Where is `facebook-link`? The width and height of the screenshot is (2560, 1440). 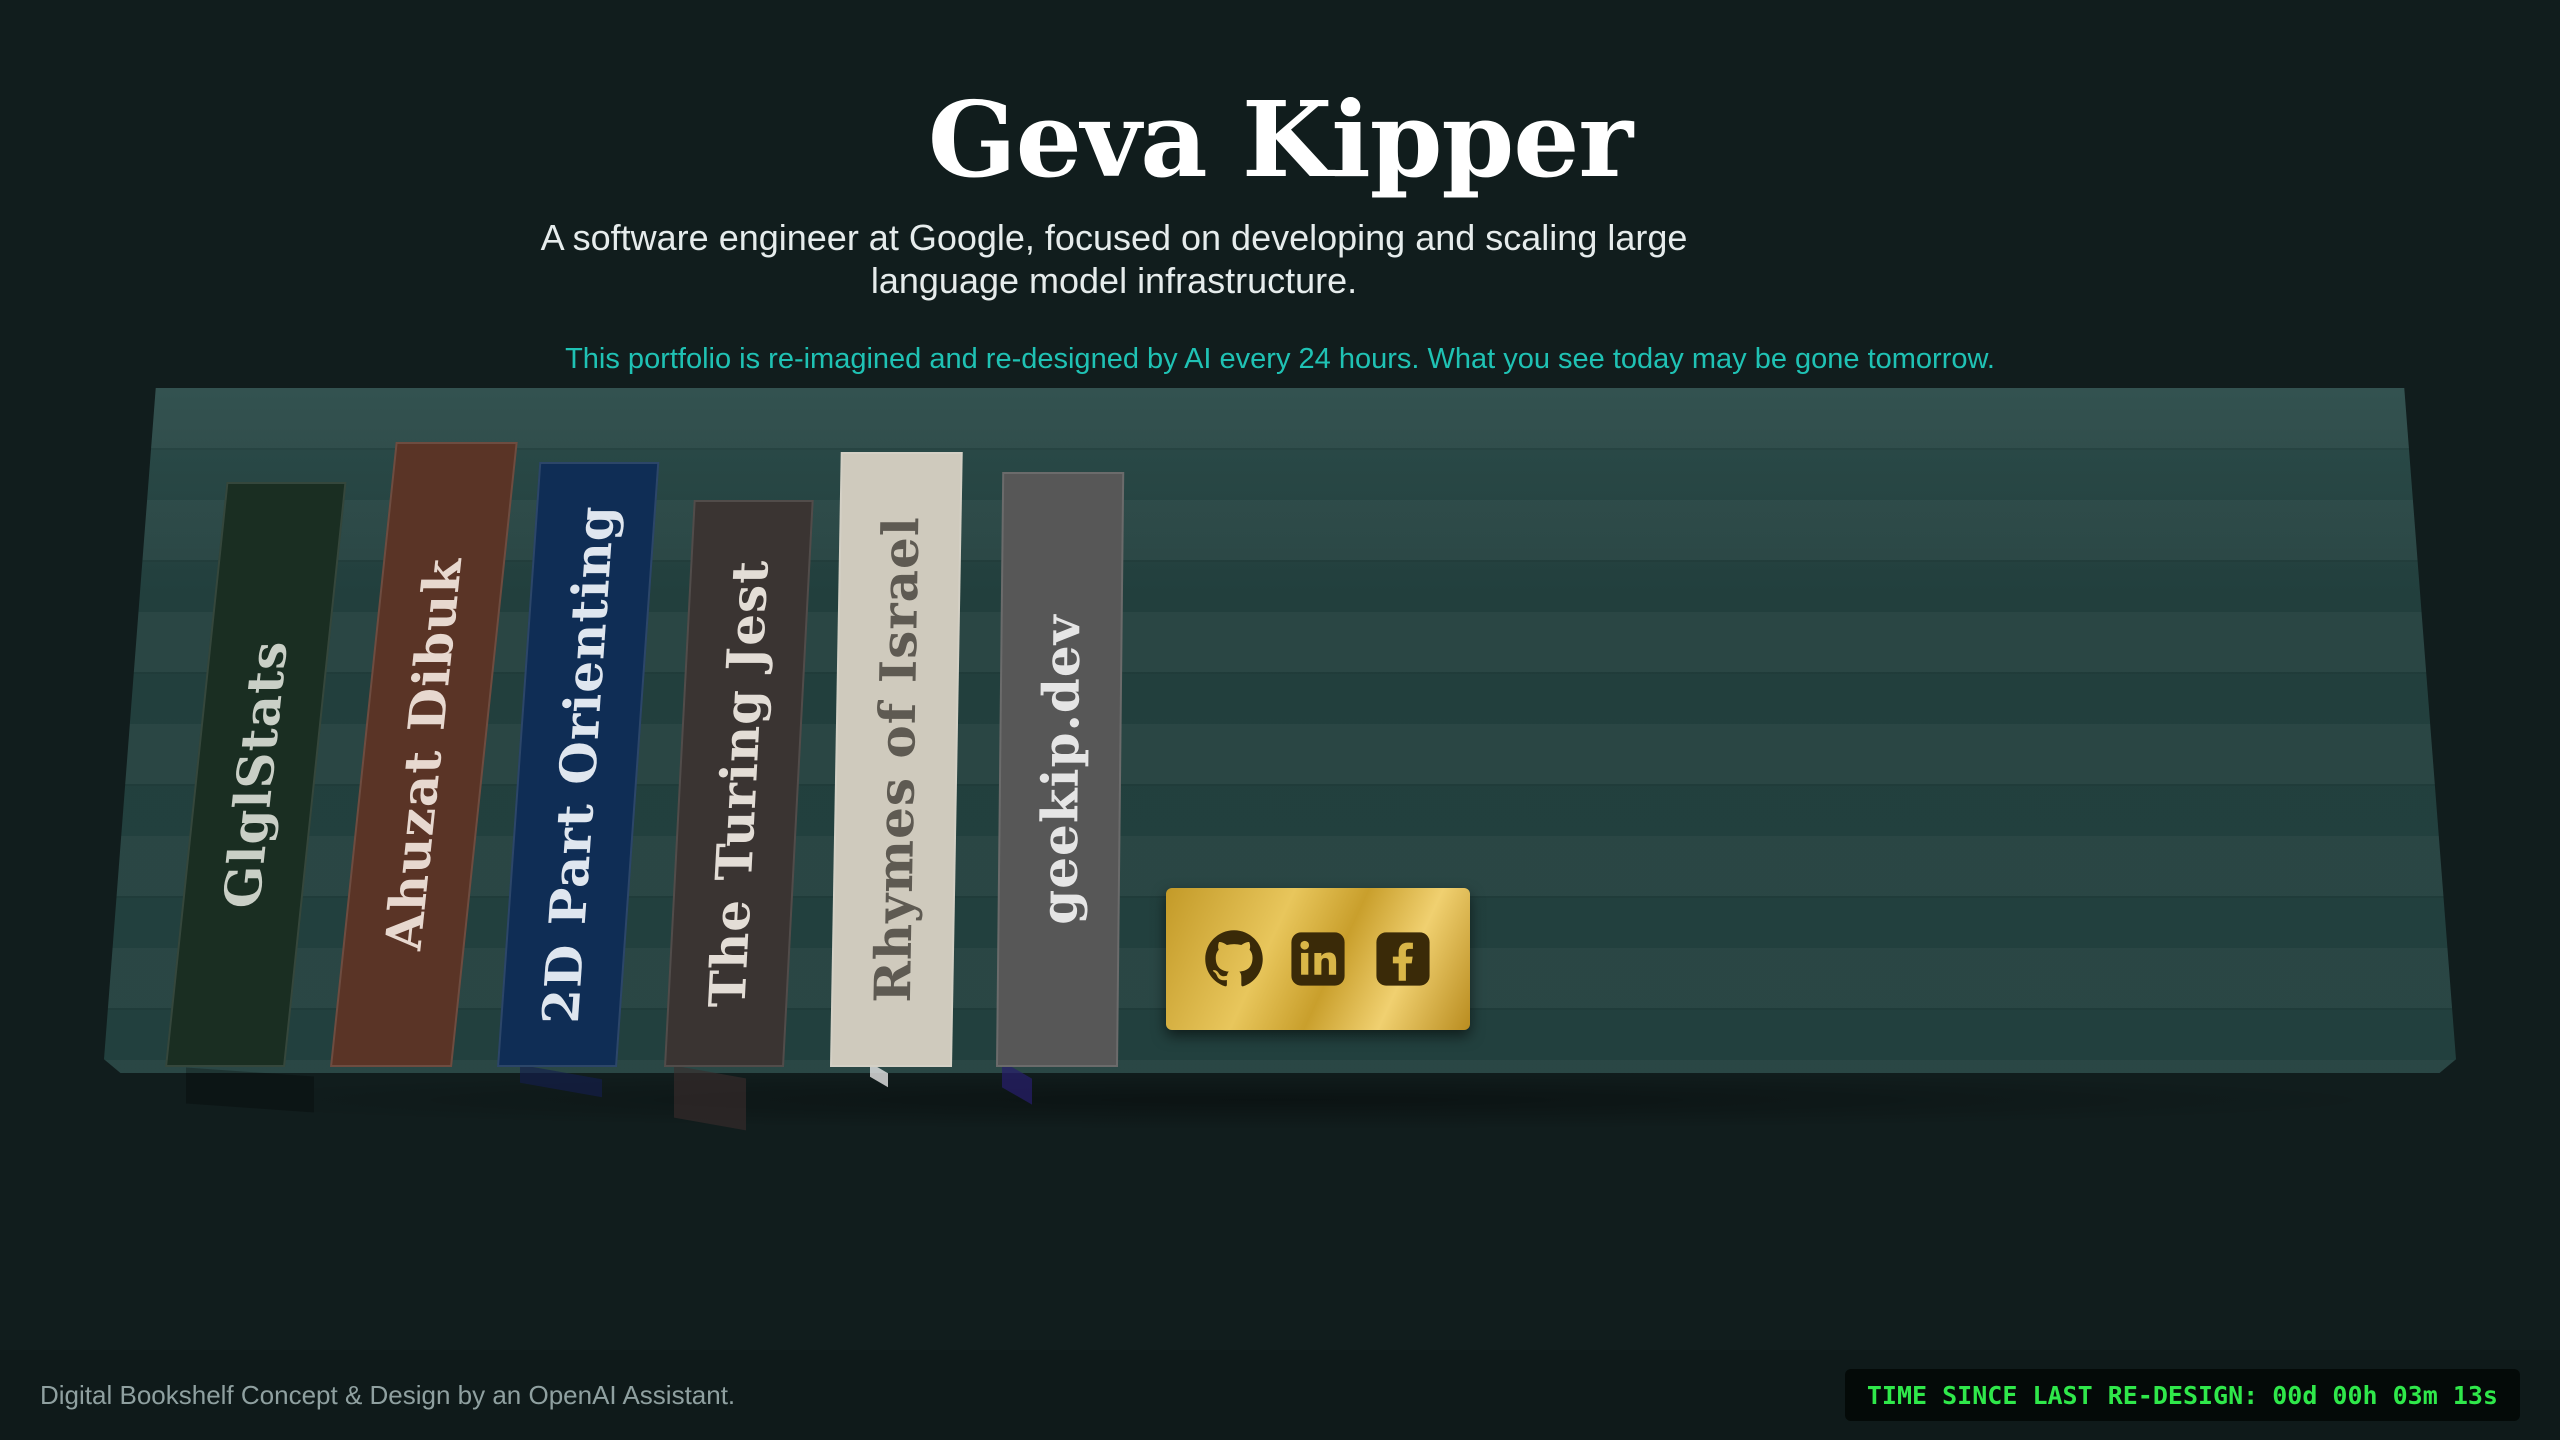
facebook-link is located at coordinates (1403, 959).